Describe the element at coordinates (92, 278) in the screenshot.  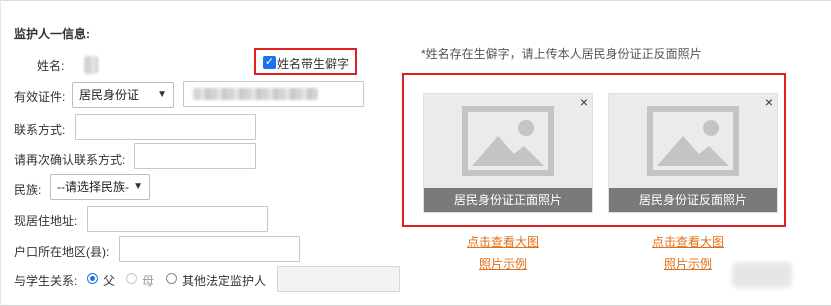
I see `relation-radio-father` at that location.